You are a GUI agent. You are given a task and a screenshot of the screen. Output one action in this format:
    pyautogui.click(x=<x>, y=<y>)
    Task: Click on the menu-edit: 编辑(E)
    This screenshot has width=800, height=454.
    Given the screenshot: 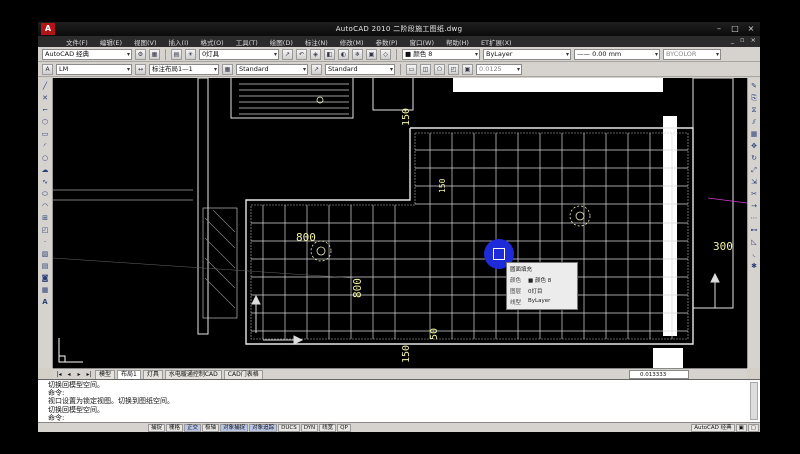 What is the action you would take?
    pyautogui.click(x=111, y=42)
    